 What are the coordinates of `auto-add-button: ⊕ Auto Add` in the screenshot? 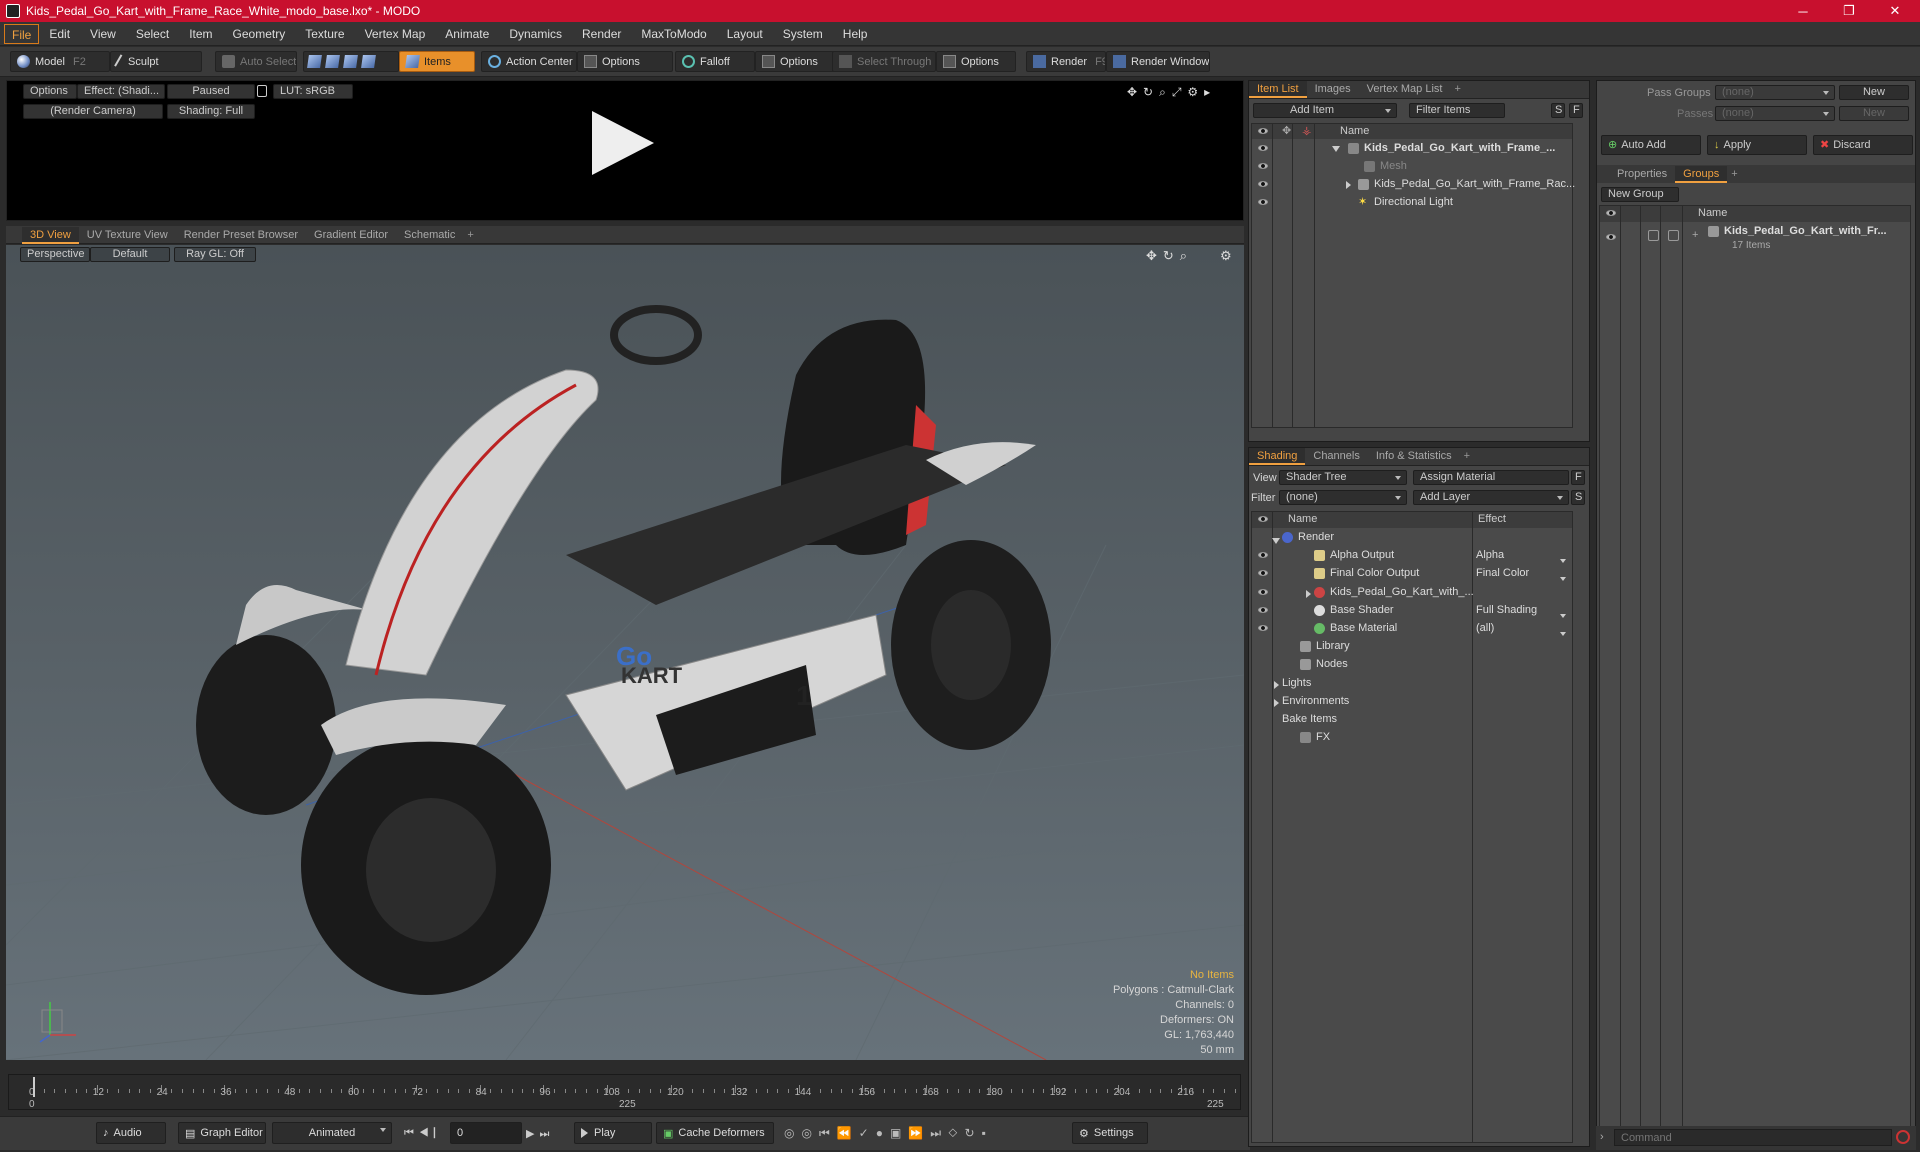 It's located at (1651, 145).